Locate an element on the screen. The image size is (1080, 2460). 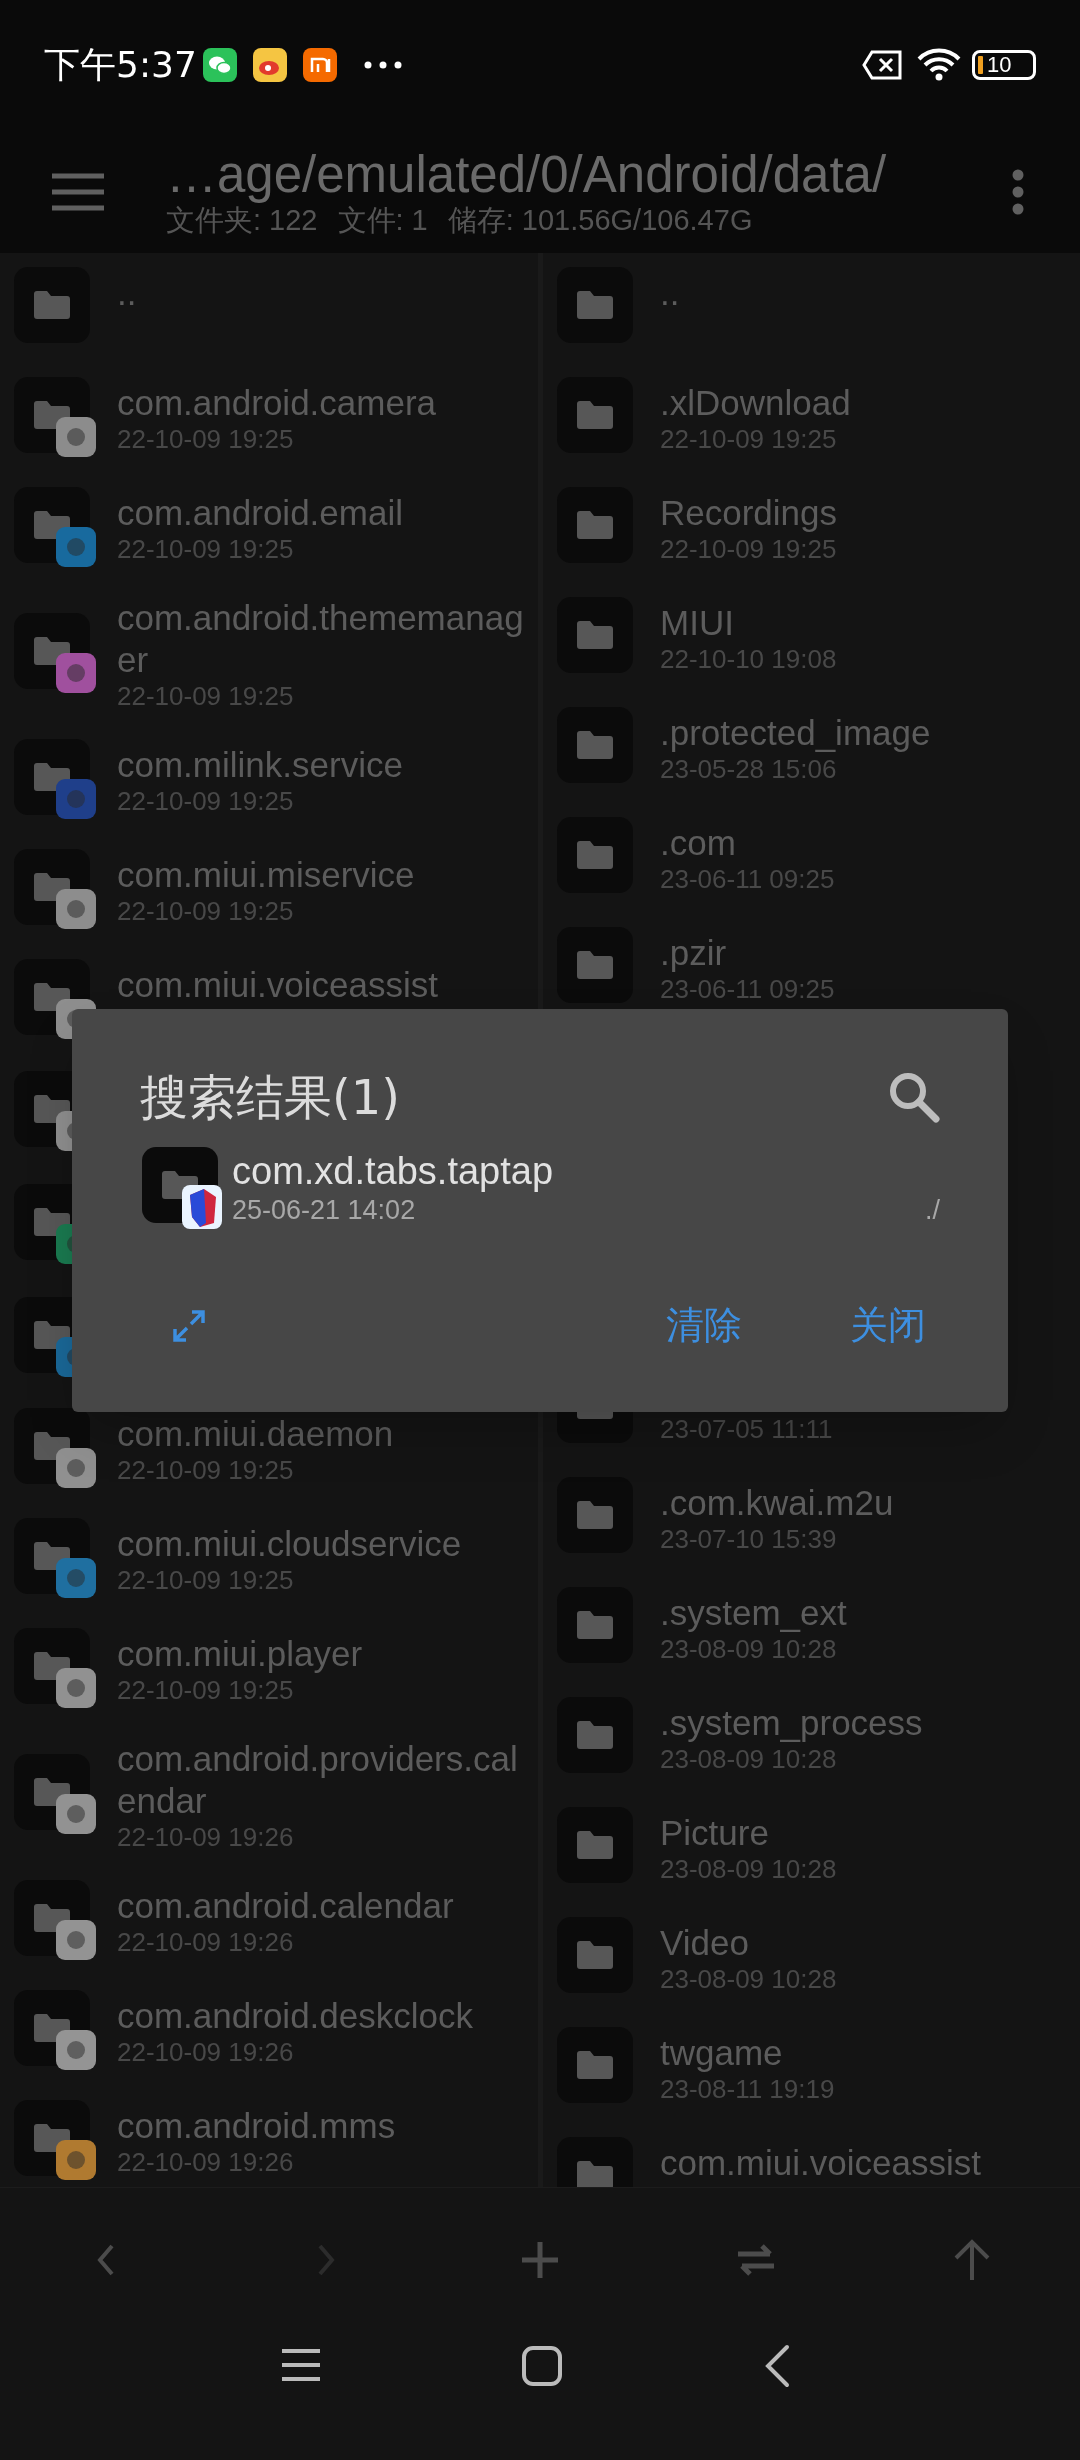
file-name: Recordings is located at coordinates (749, 513).